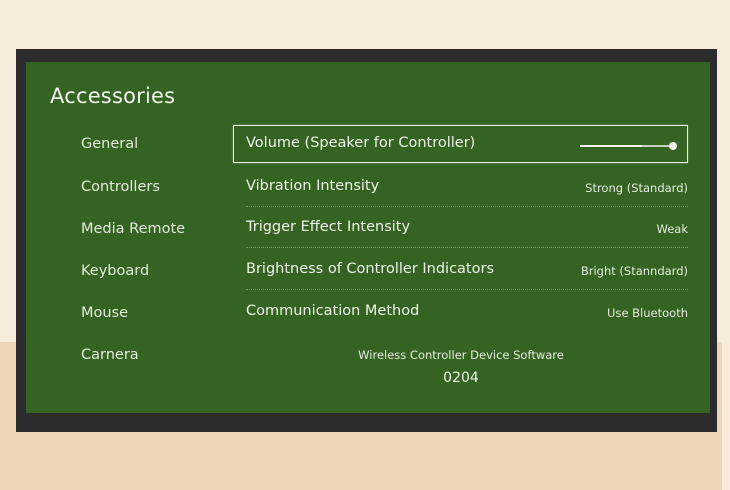 The width and height of the screenshot is (730, 490). Describe the element at coordinates (673, 146) in the screenshot. I see `volume-slider-knob` at that location.